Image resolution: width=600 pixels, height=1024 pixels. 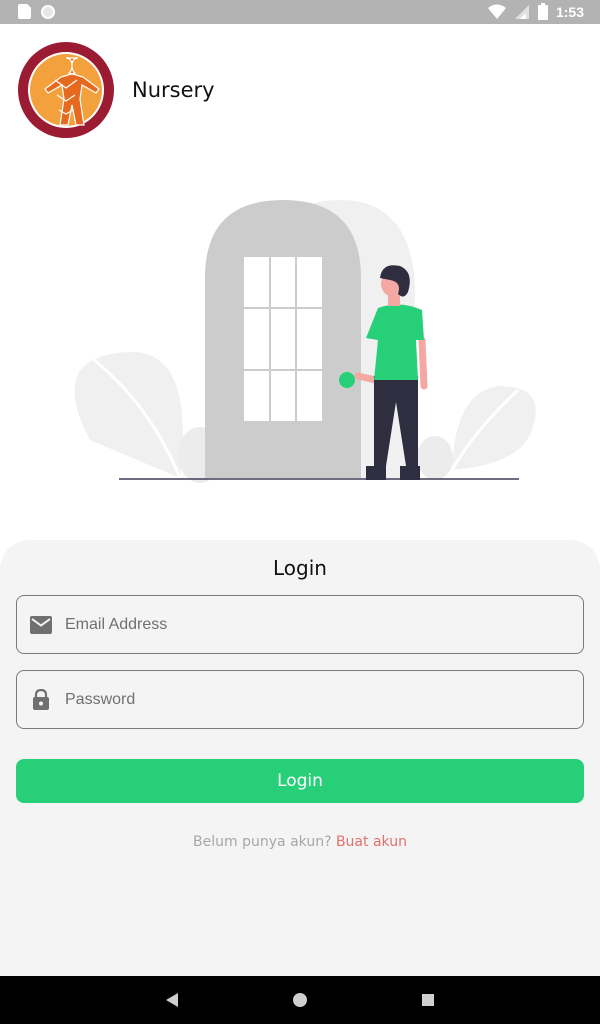 What do you see at coordinates (300, 781) in the screenshot?
I see `login-button: Login` at bounding box center [300, 781].